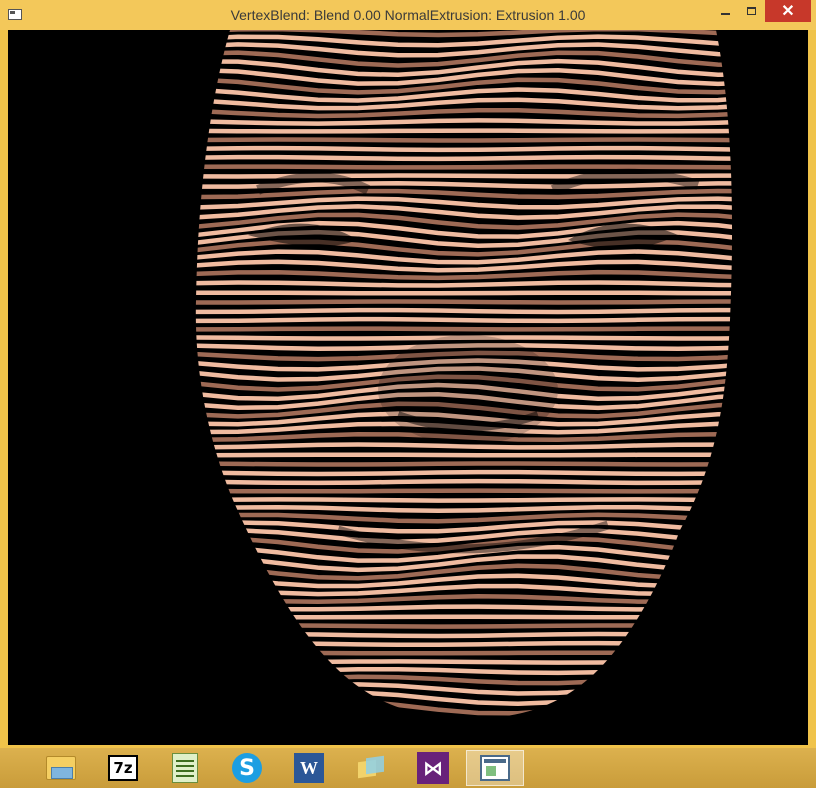 The width and height of the screenshot is (816, 788). I want to click on maximize-icon, so click(751, 11).